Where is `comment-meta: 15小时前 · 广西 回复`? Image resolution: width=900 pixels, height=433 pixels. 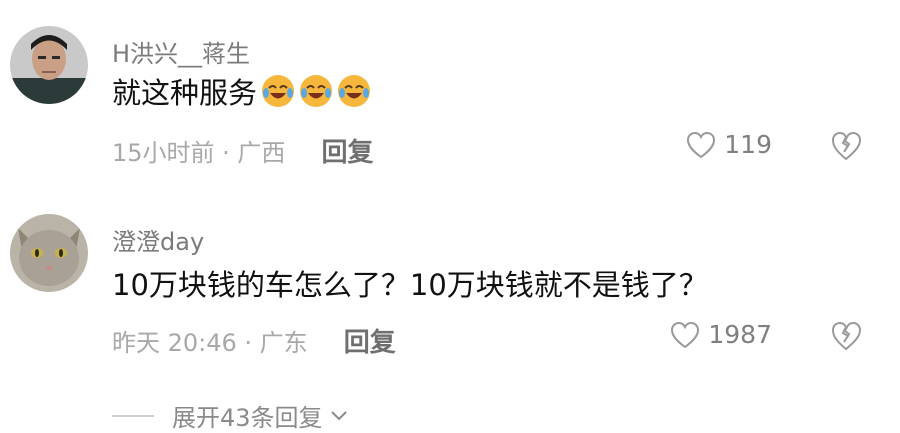
comment-meta: 15小时前 · 广西 回复 is located at coordinates (242, 150).